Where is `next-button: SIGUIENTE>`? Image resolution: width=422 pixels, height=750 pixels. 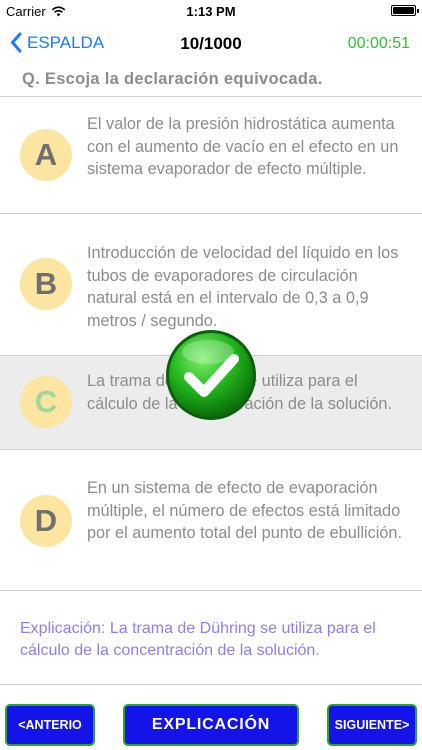
next-button: SIGUIENTE> is located at coordinates (372, 725).